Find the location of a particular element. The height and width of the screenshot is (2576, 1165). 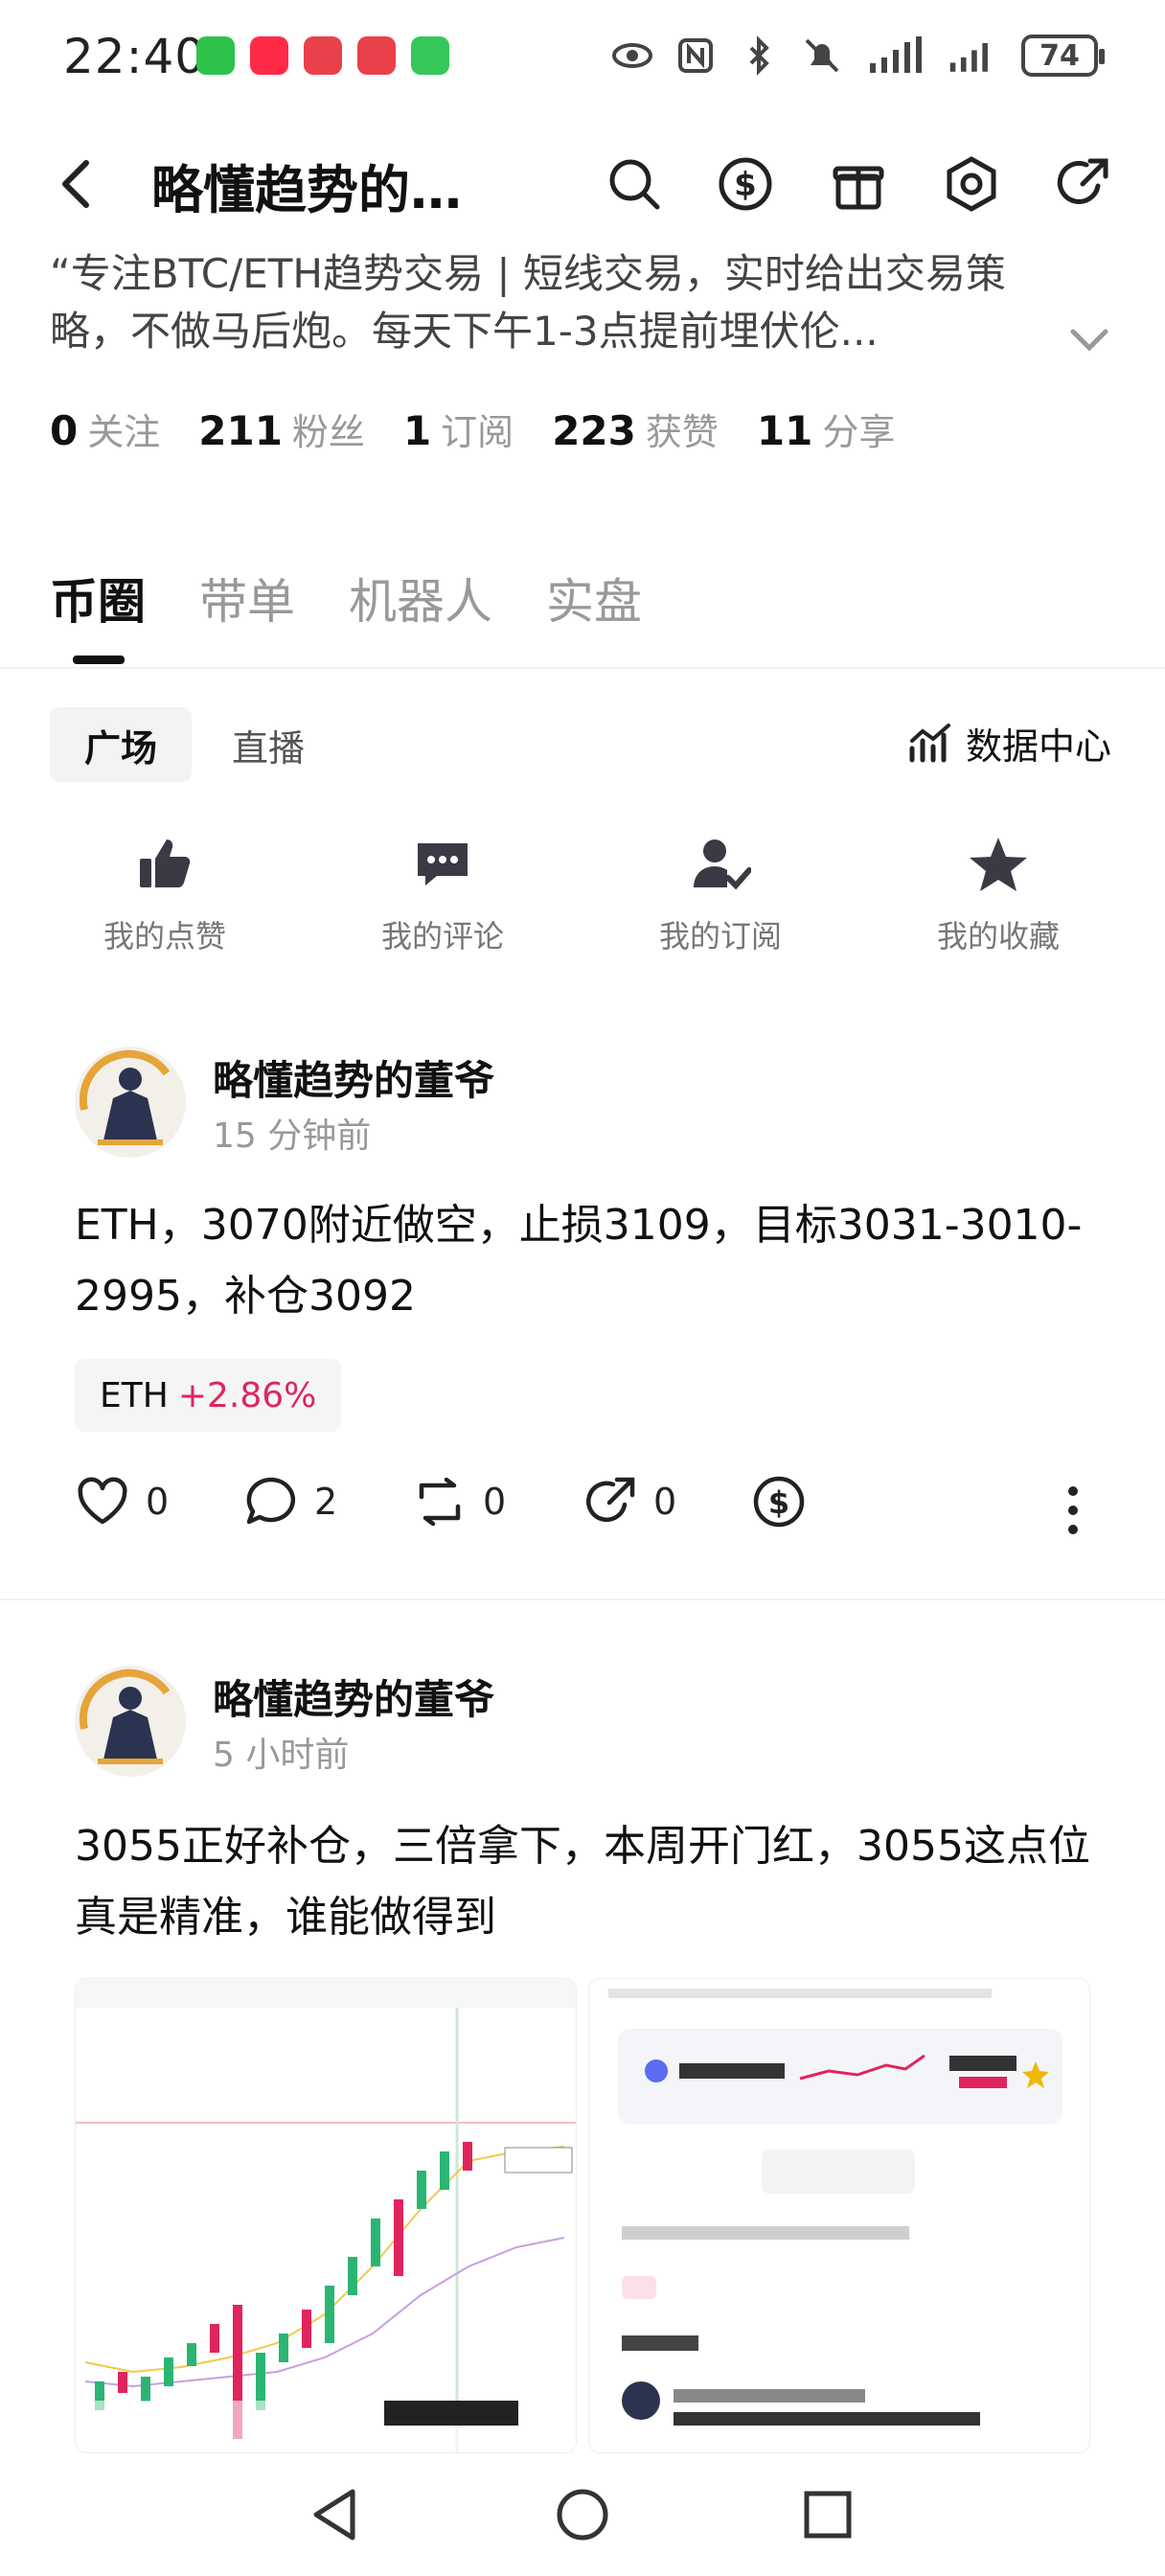

signal-icon is located at coordinates (896, 54).